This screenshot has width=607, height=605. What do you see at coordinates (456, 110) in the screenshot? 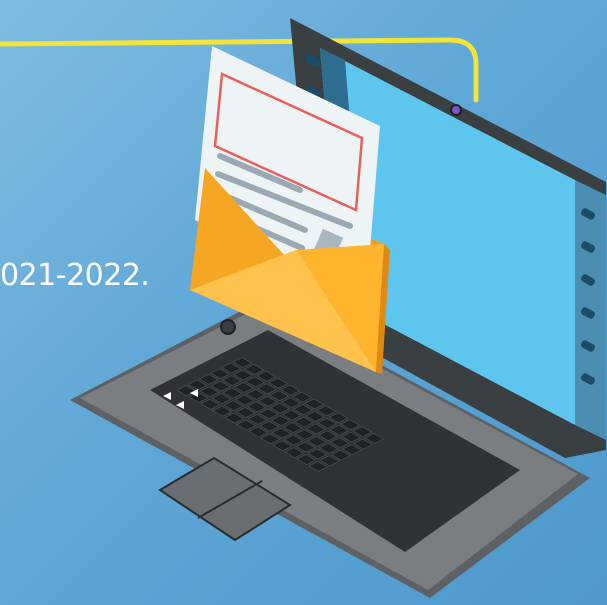
I see `camera-icon` at bounding box center [456, 110].